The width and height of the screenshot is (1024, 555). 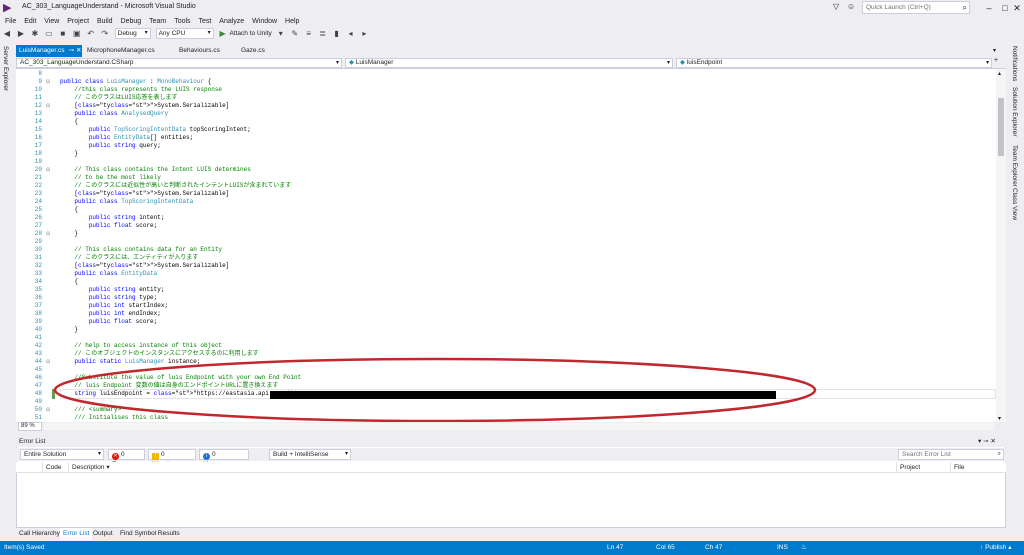 I want to click on redo-icon: ↷, so click(x=105, y=33).